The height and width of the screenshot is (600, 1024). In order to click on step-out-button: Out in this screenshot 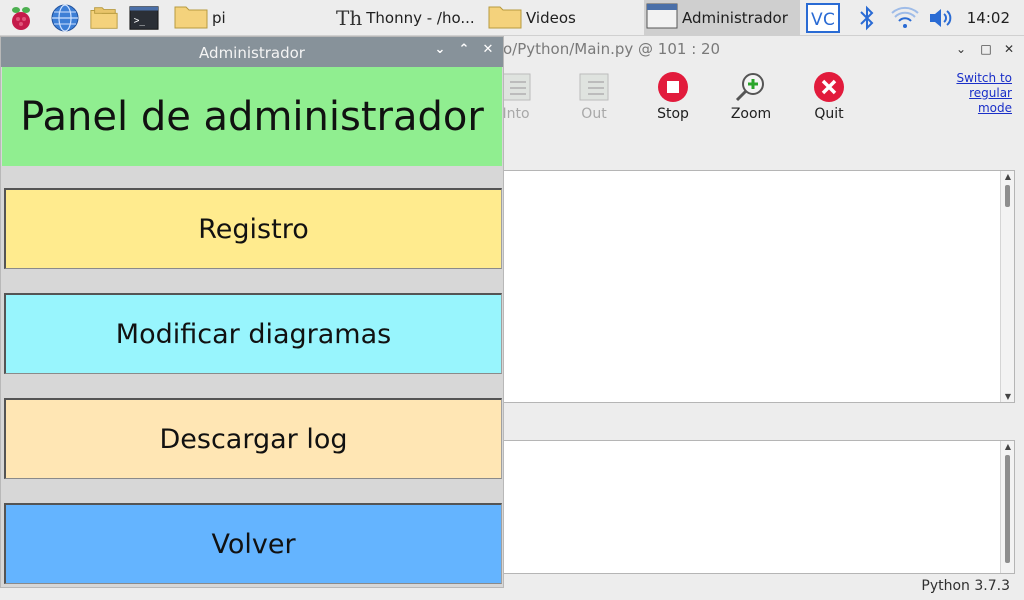, I will do `click(594, 95)`.